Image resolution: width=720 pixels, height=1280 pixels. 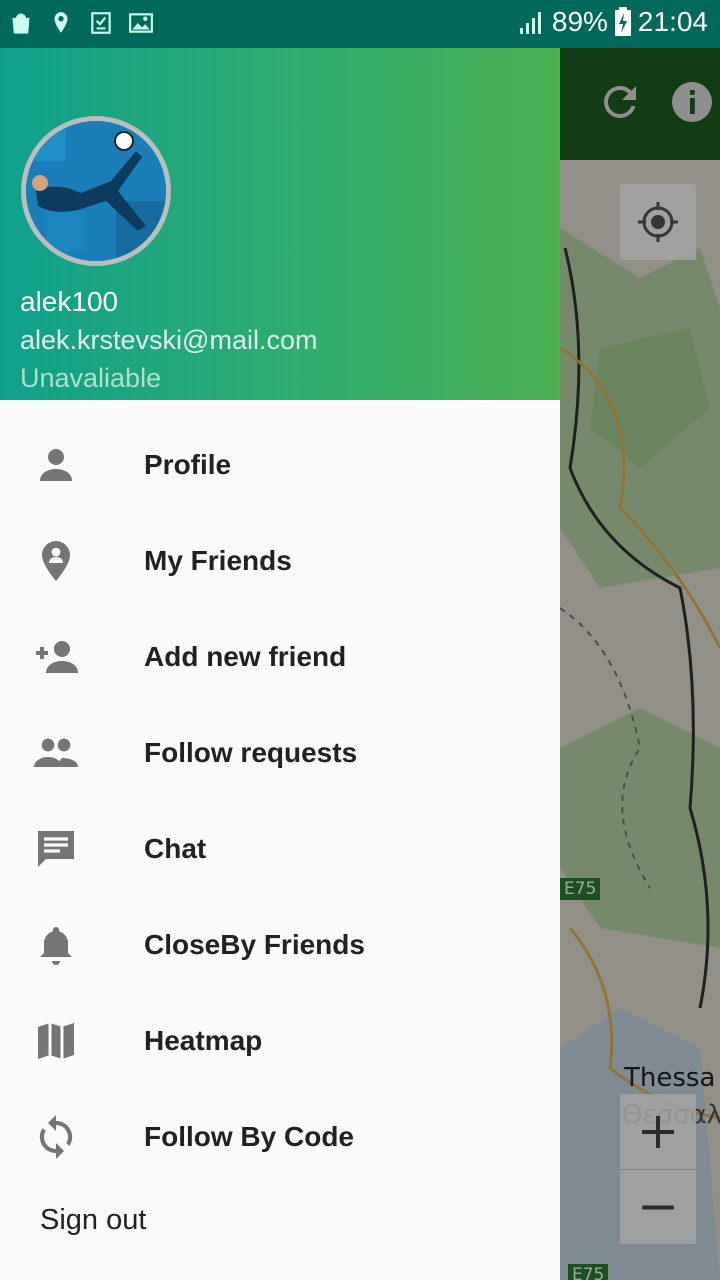 What do you see at coordinates (91, 378) in the screenshot?
I see `user-status: Unavaliable` at bounding box center [91, 378].